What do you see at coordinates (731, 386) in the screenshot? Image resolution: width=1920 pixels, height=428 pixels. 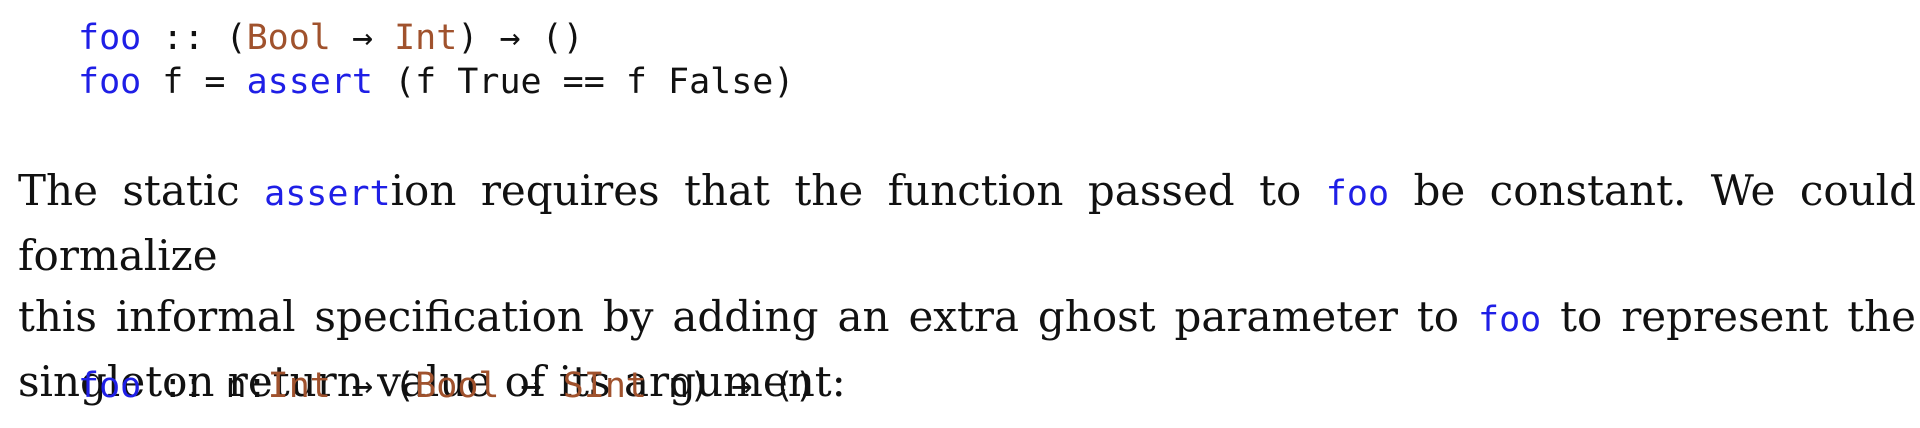 I see `code-token: n) → ()` at bounding box center [731, 386].